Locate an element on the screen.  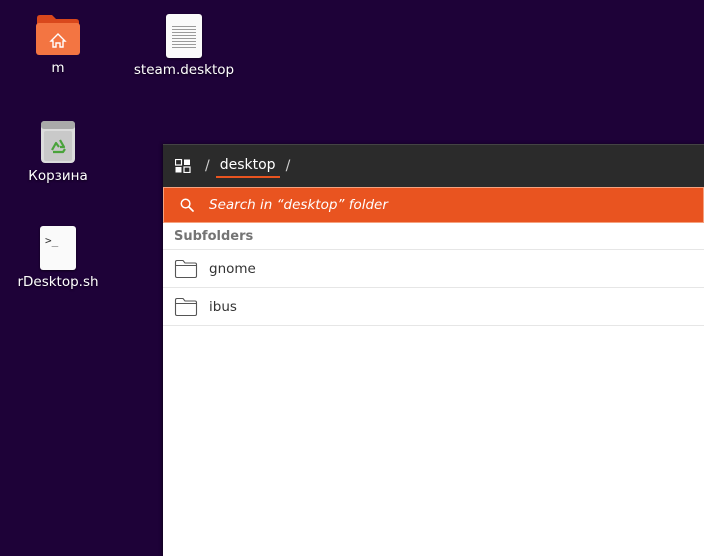
desktop-icon-home-folder: m is located at coordinates (59, 45).